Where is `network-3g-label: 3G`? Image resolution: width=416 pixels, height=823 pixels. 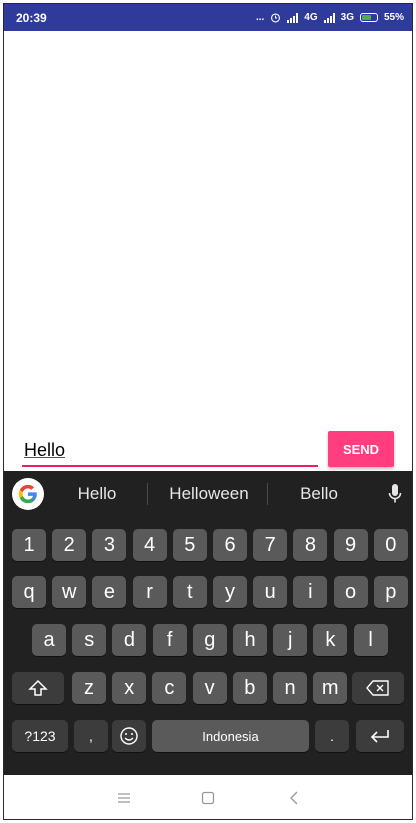
network-3g-label: 3G is located at coordinates (347, 17).